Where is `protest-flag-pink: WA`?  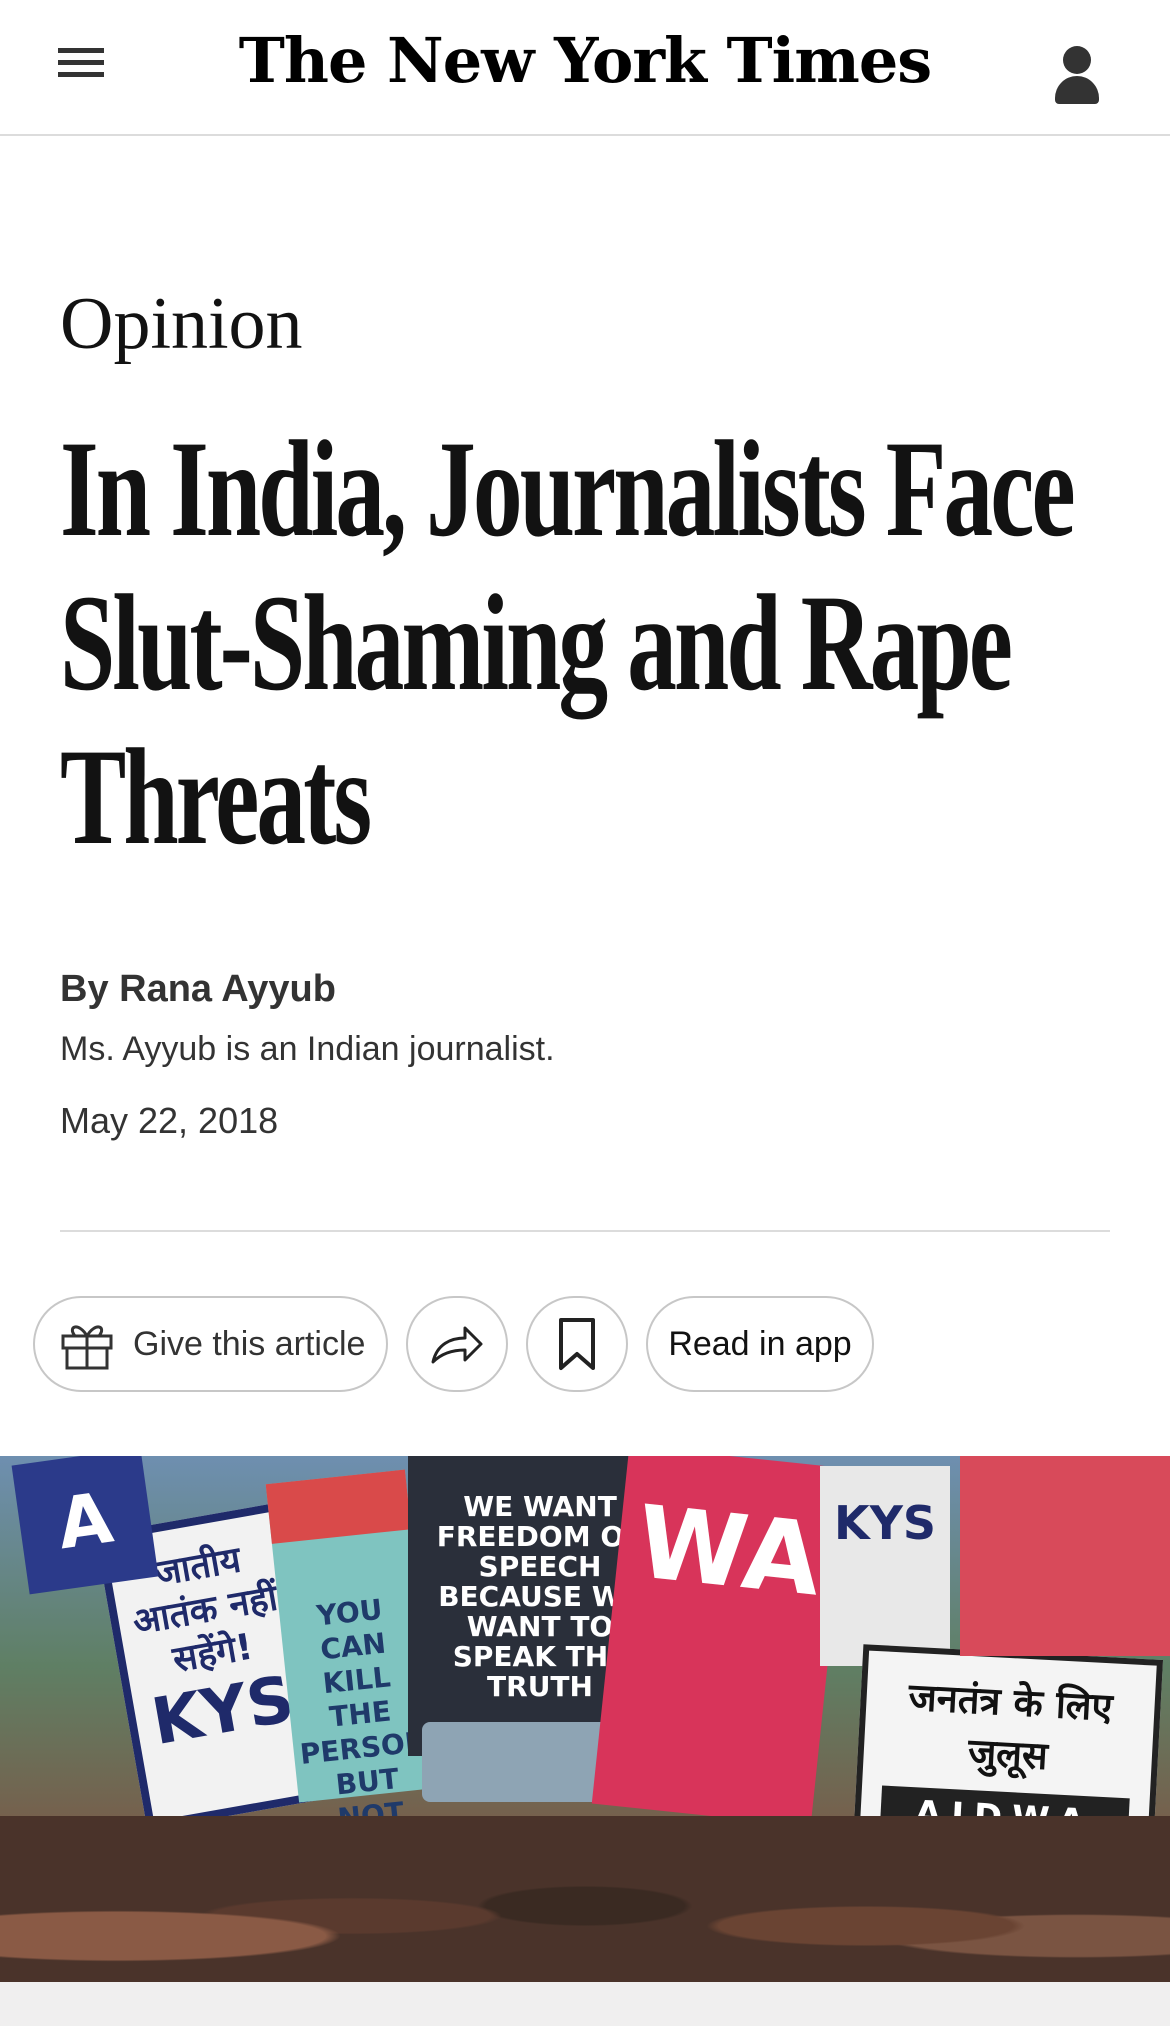 protest-flag-pink: WA is located at coordinates (720, 1641).